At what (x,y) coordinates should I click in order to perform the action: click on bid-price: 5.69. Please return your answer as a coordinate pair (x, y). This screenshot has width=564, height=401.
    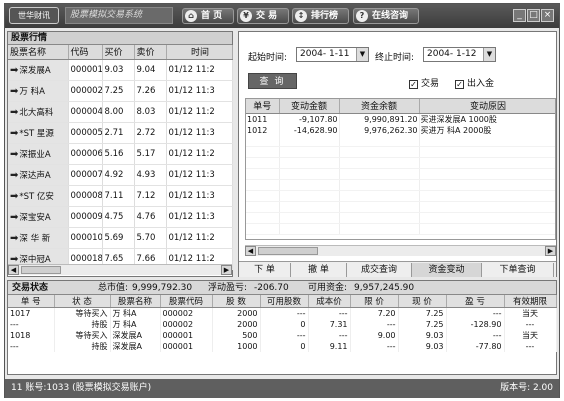
    Looking at the image, I should click on (118, 238).